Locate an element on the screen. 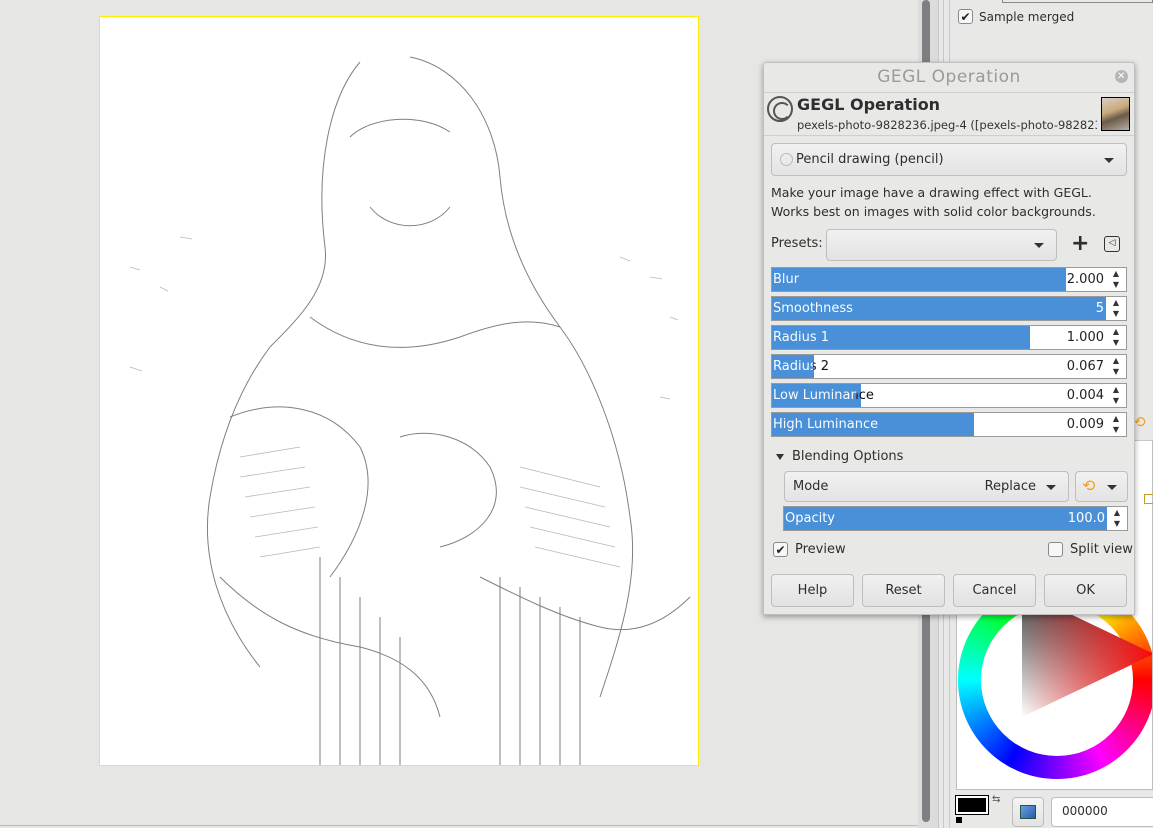  color-picker-button is located at coordinates (1028, 812).